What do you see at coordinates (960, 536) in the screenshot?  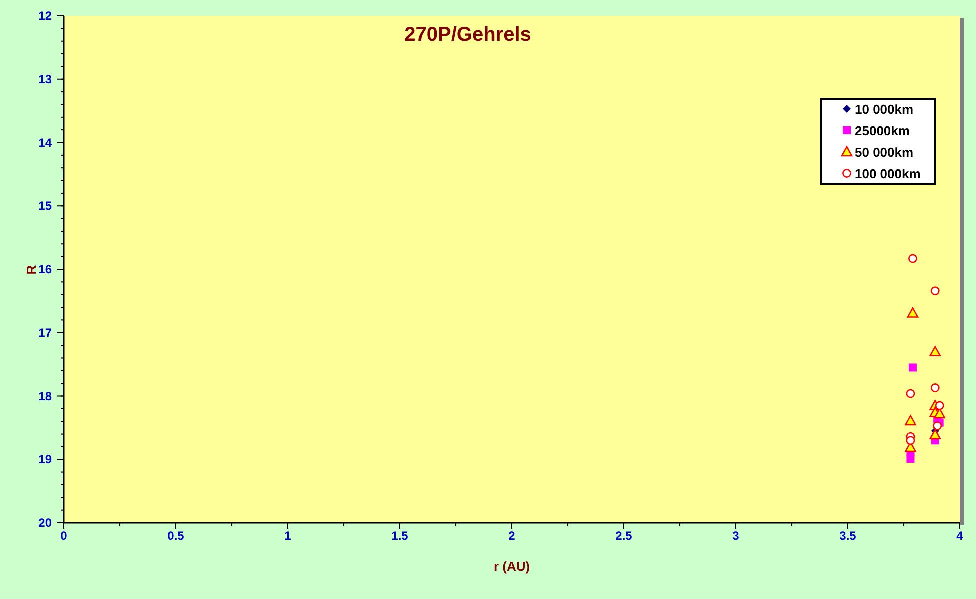 I see `x-tick-label: 4` at bounding box center [960, 536].